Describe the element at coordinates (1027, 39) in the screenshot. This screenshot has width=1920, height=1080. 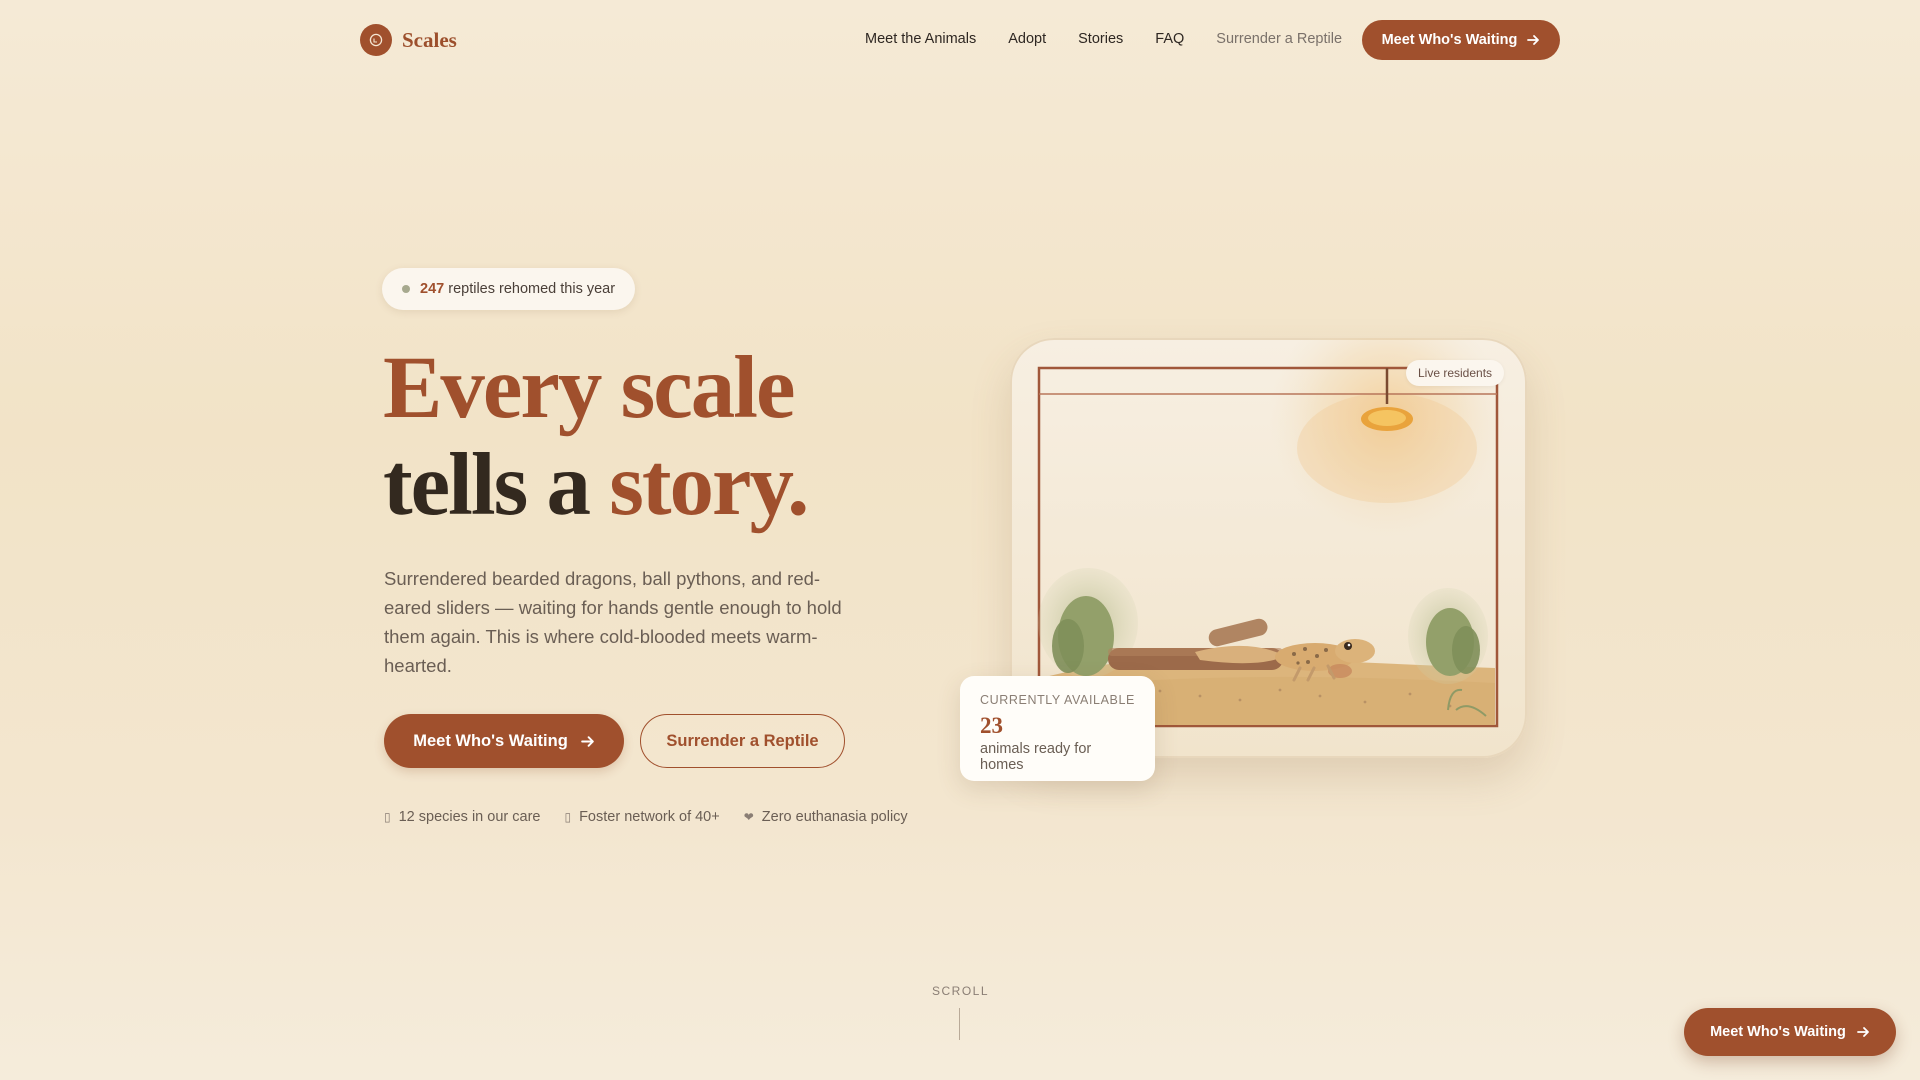
I see `nav-link-adopt: Adopt` at that location.